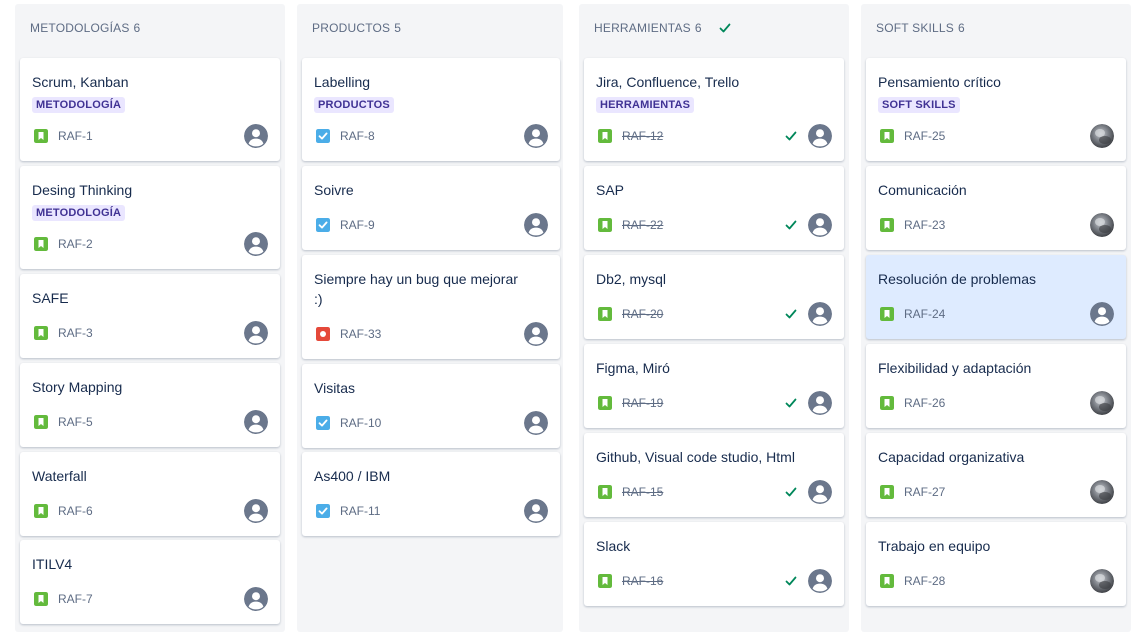 This screenshot has width=1137, height=636. I want to click on column-title: METODOLOGÍAS, so click(80, 28).